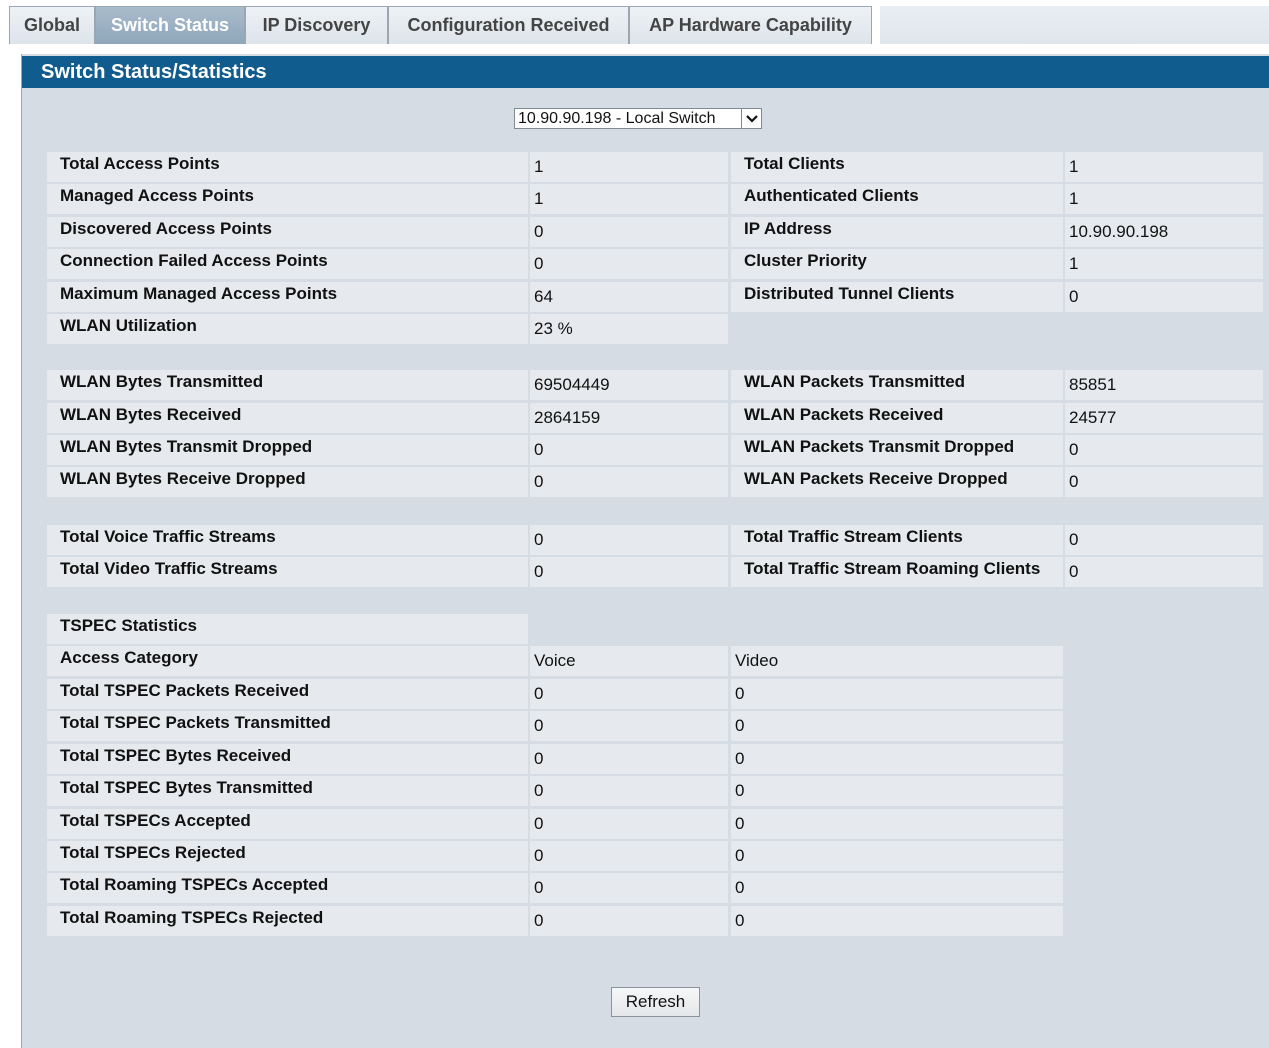  I want to click on tab-switch-status: Switch Status, so click(170, 25).